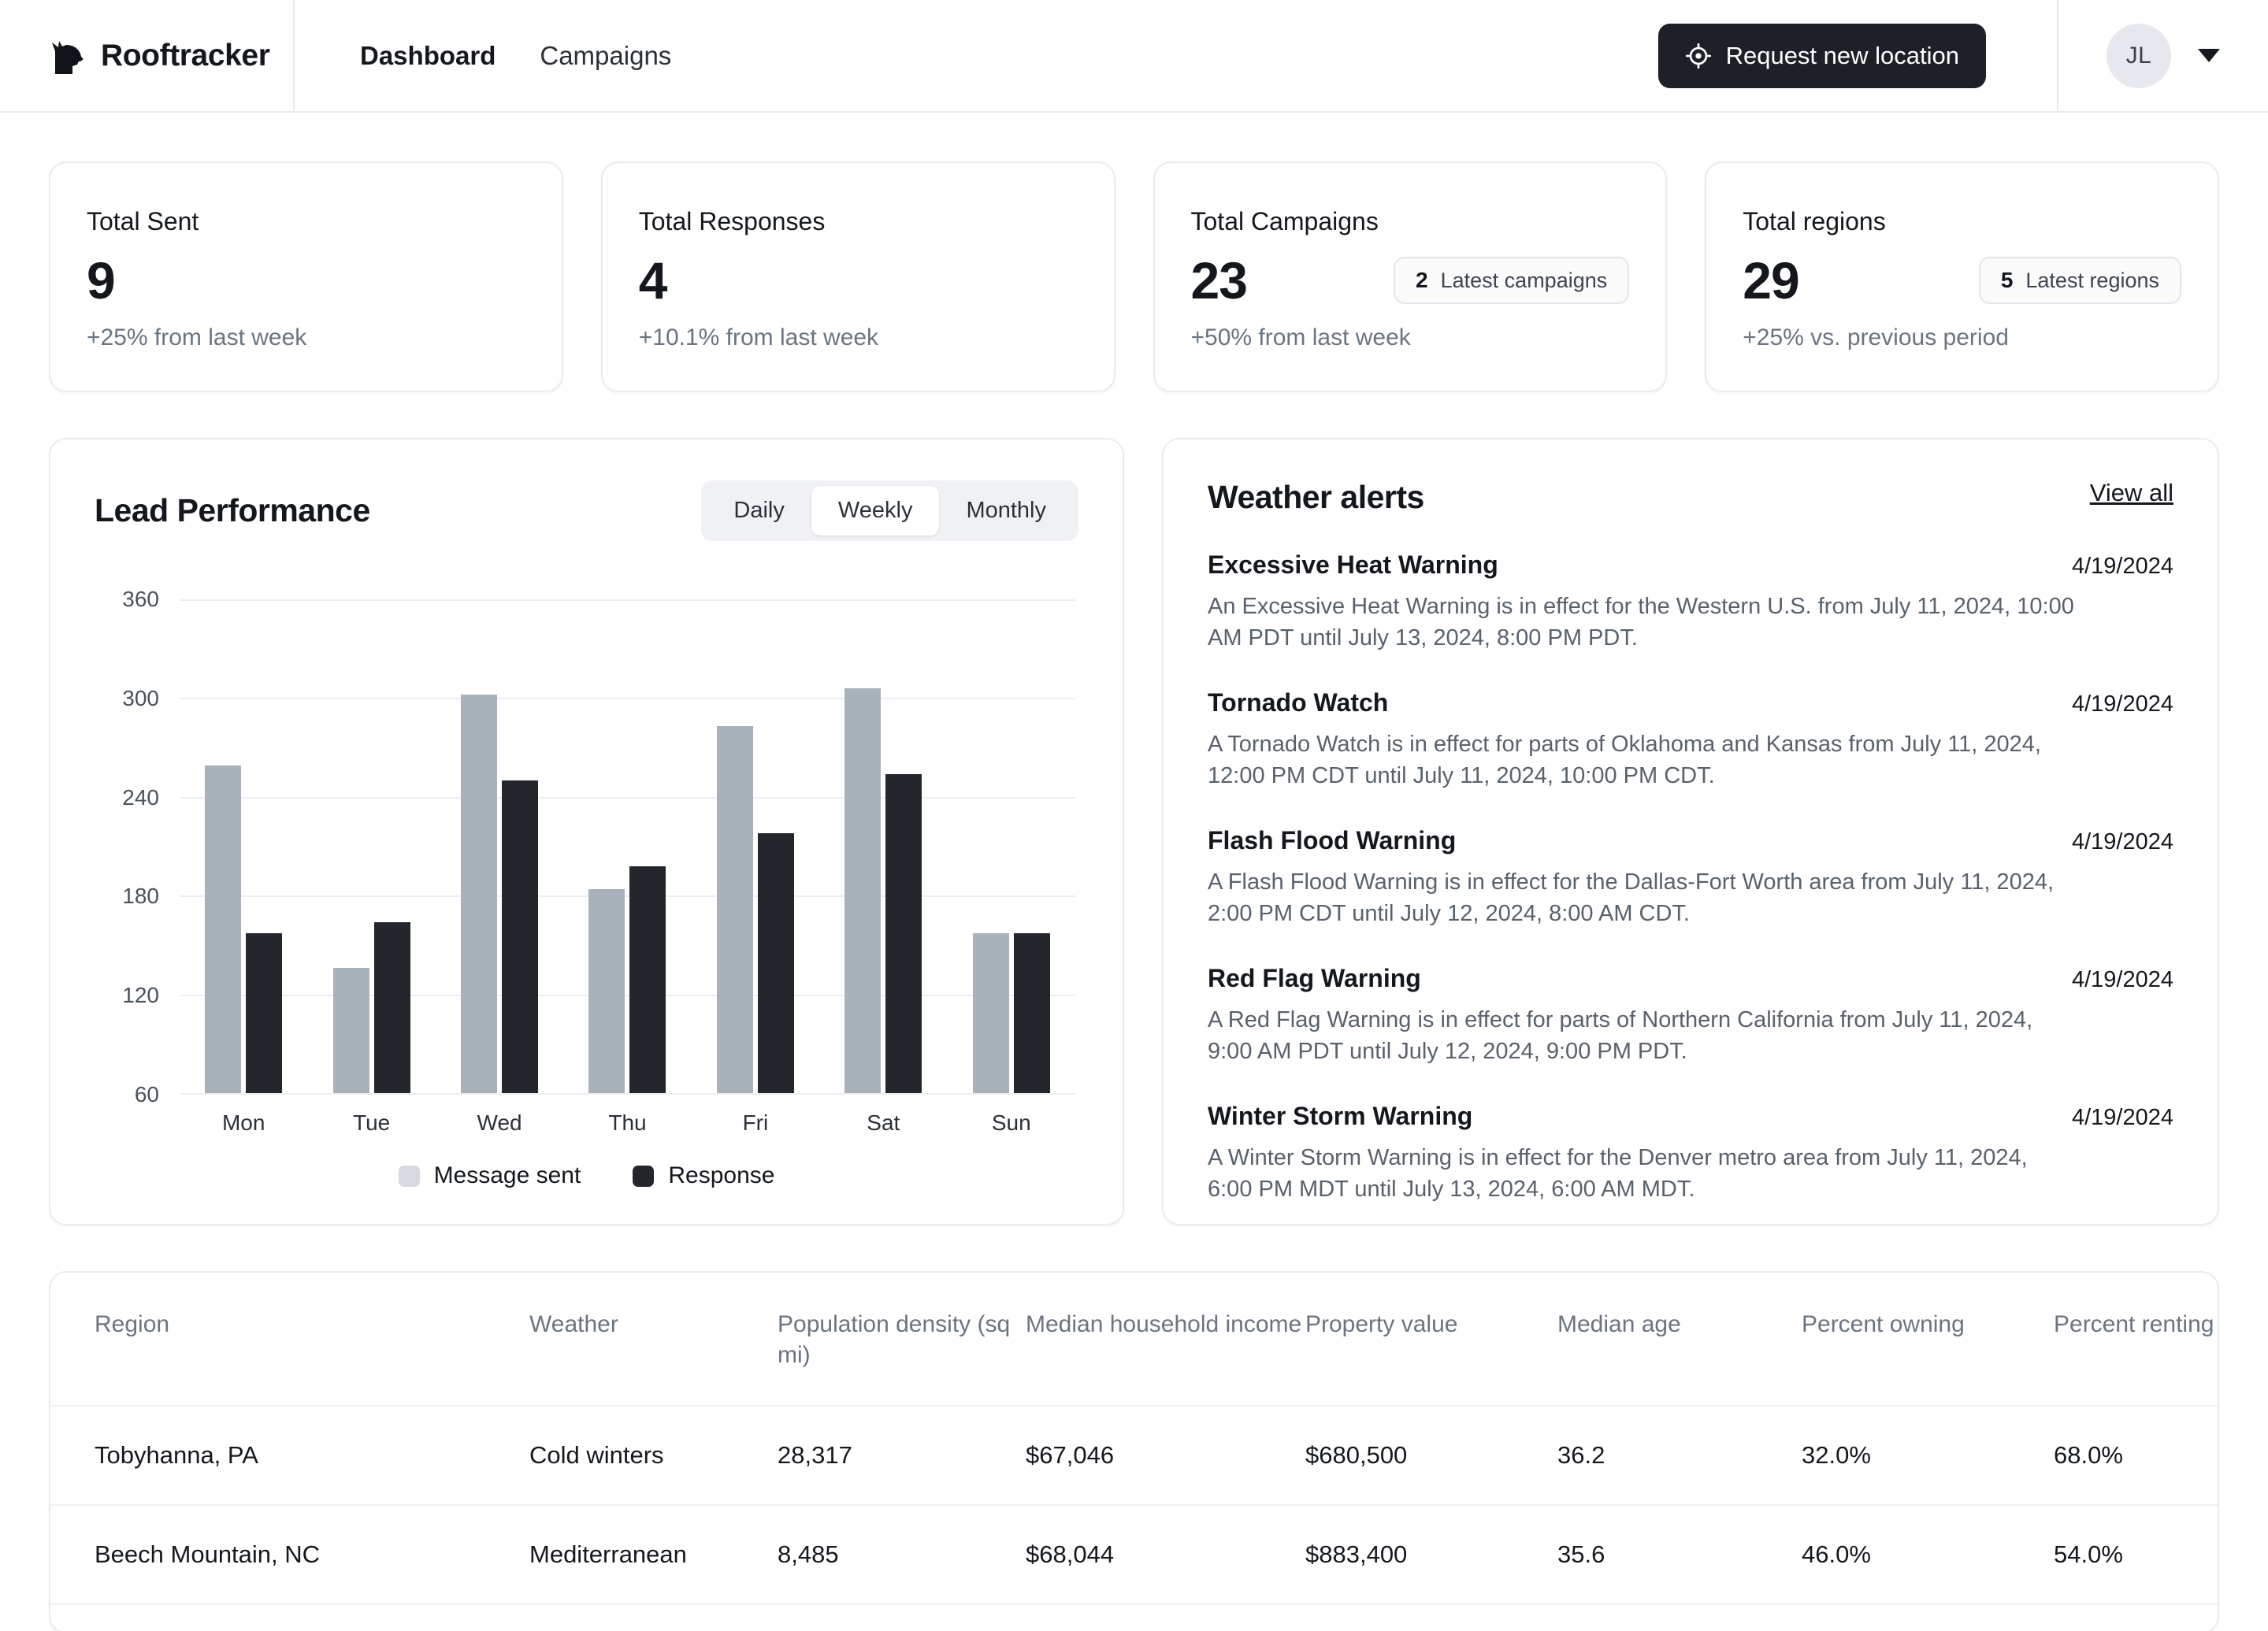 This screenshot has width=2268, height=1631. Describe the element at coordinates (428, 56) in the screenshot. I see `nav-item-dashboard: Dashboard` at that location.